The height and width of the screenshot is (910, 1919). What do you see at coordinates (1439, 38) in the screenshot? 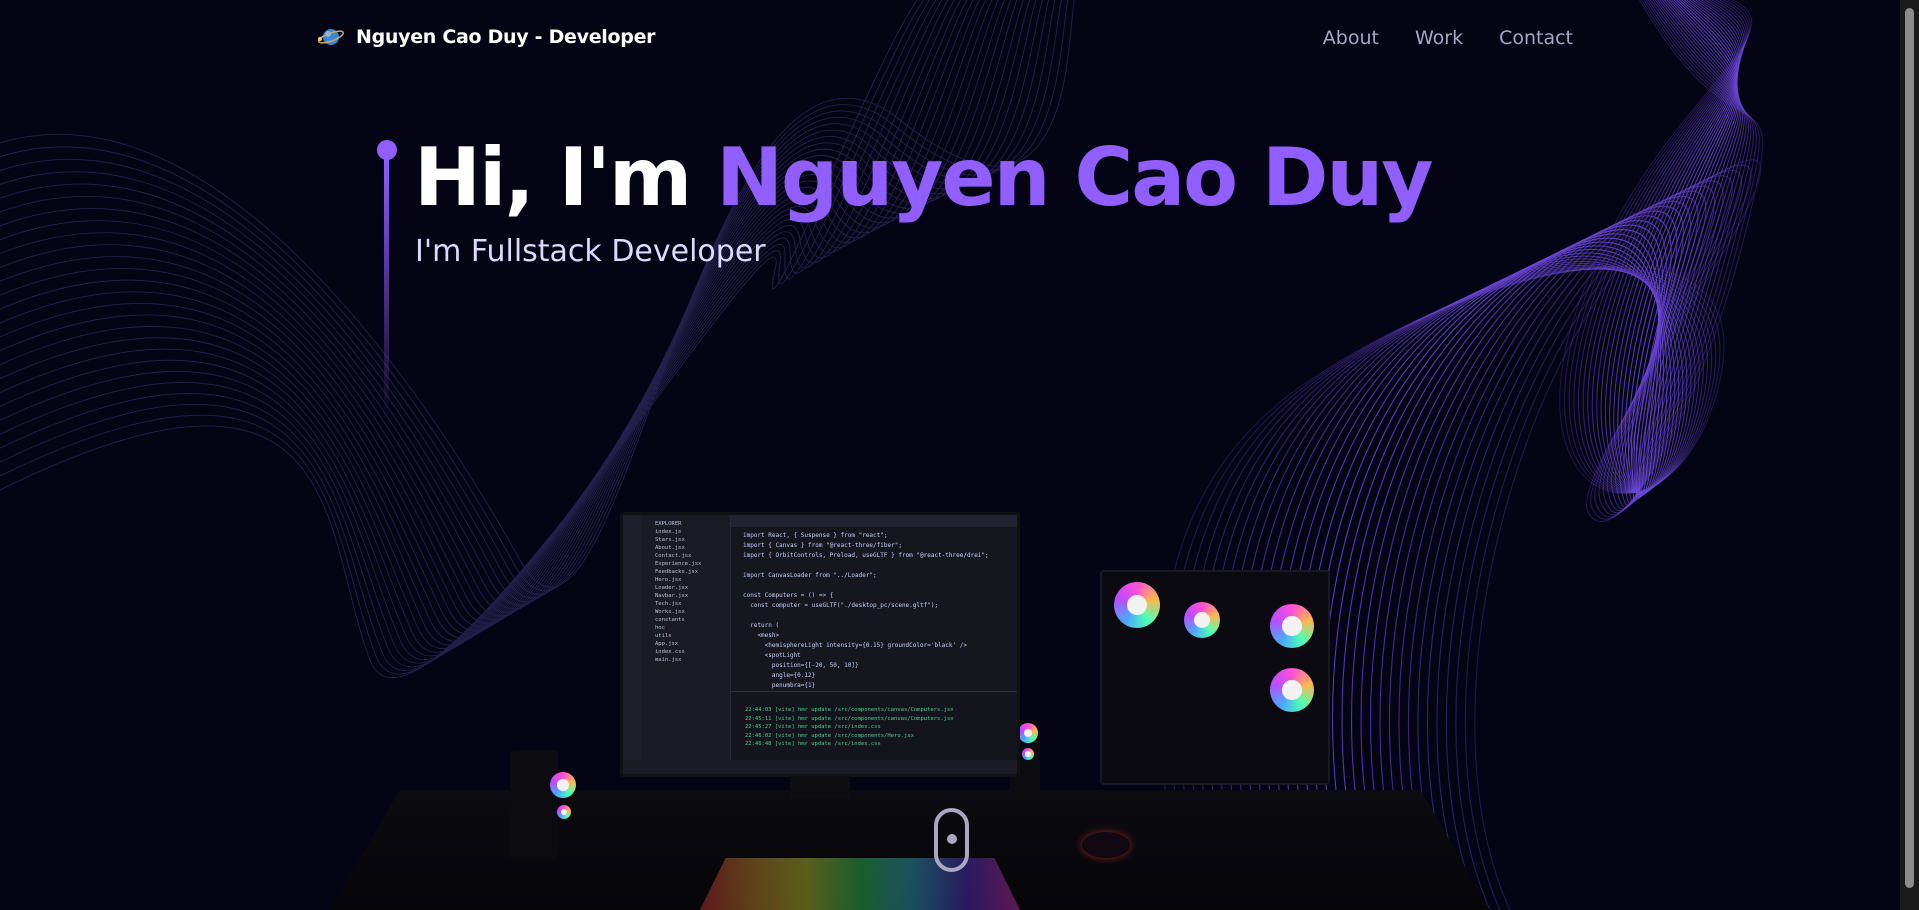
I see `nav-link-work: Work` at bounding box center [1439, 38].